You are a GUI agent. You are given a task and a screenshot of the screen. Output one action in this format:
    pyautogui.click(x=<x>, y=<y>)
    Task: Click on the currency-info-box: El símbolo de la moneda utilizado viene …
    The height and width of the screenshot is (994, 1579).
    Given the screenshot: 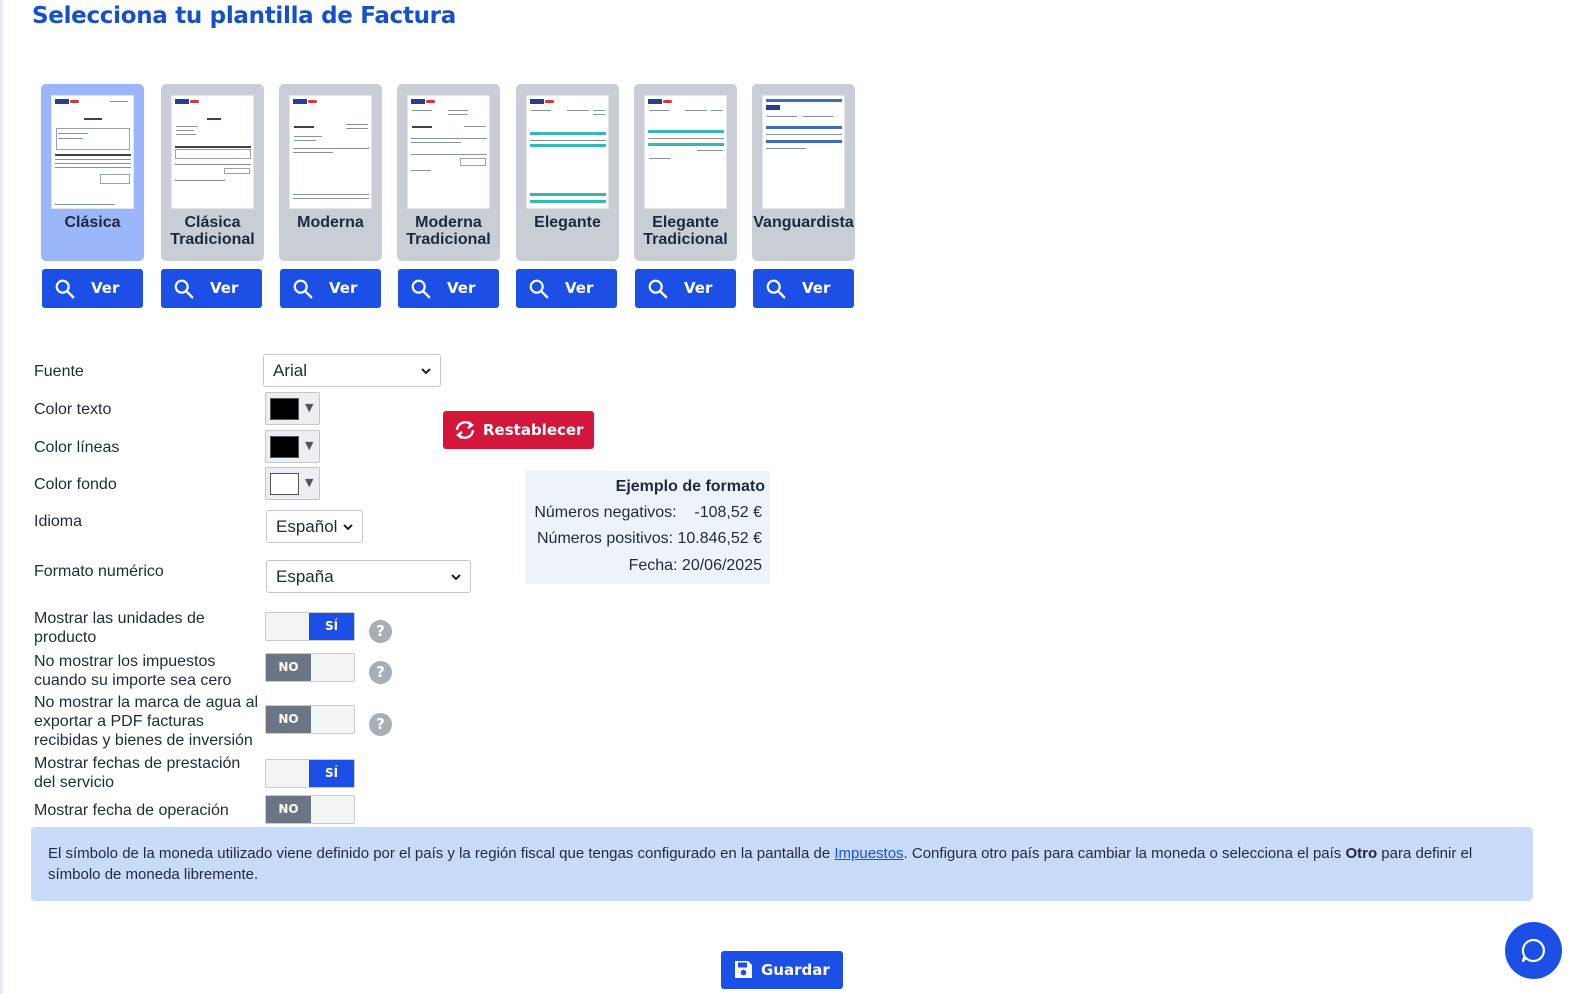 What is the action you would take?
    pyautogui.click(x=782, y=864)
    